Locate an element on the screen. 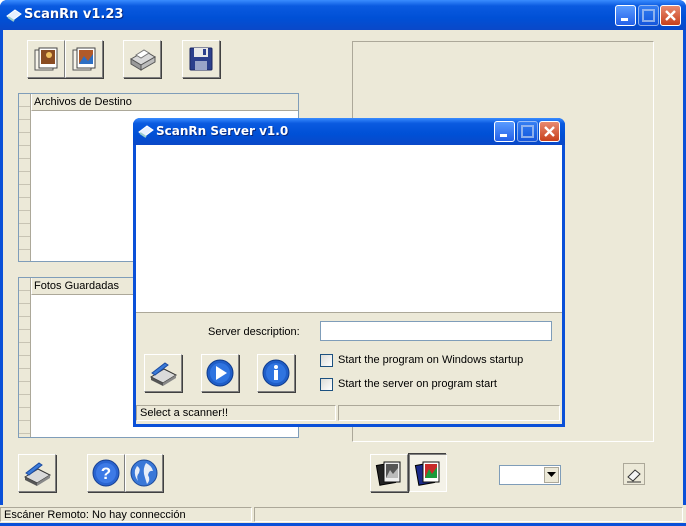 This screenshot has height=526, width=686. floppy-disk-icon is located at coordinates (201, 59).